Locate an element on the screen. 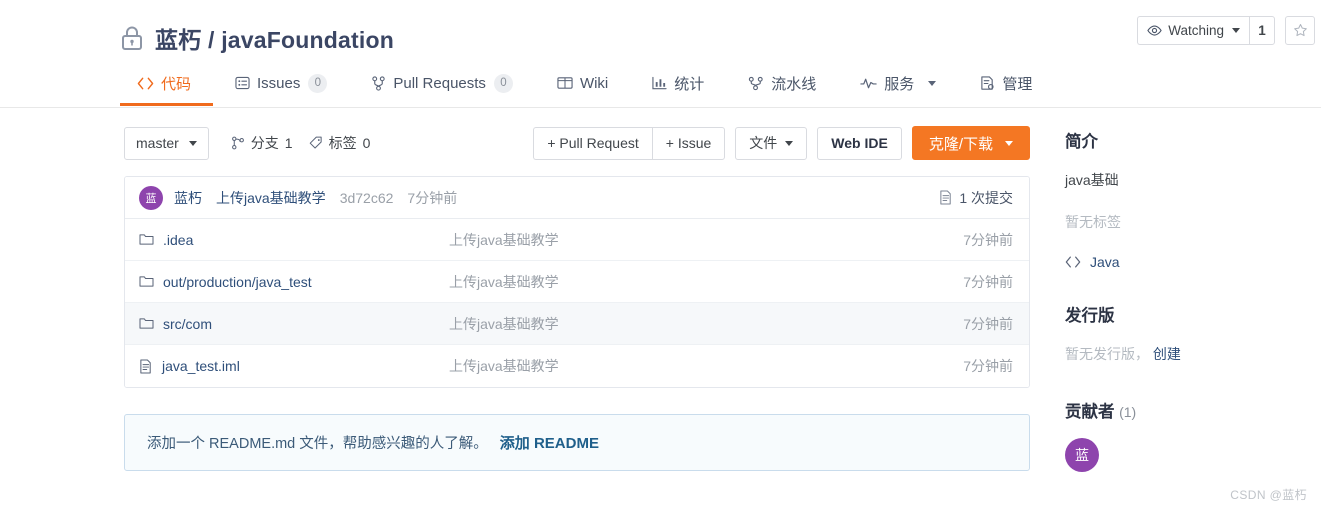 Image resolution: width=1321 pixels, height=510 pixels. tab-statistics-label: 统计 is located at coordinates (689, 84).